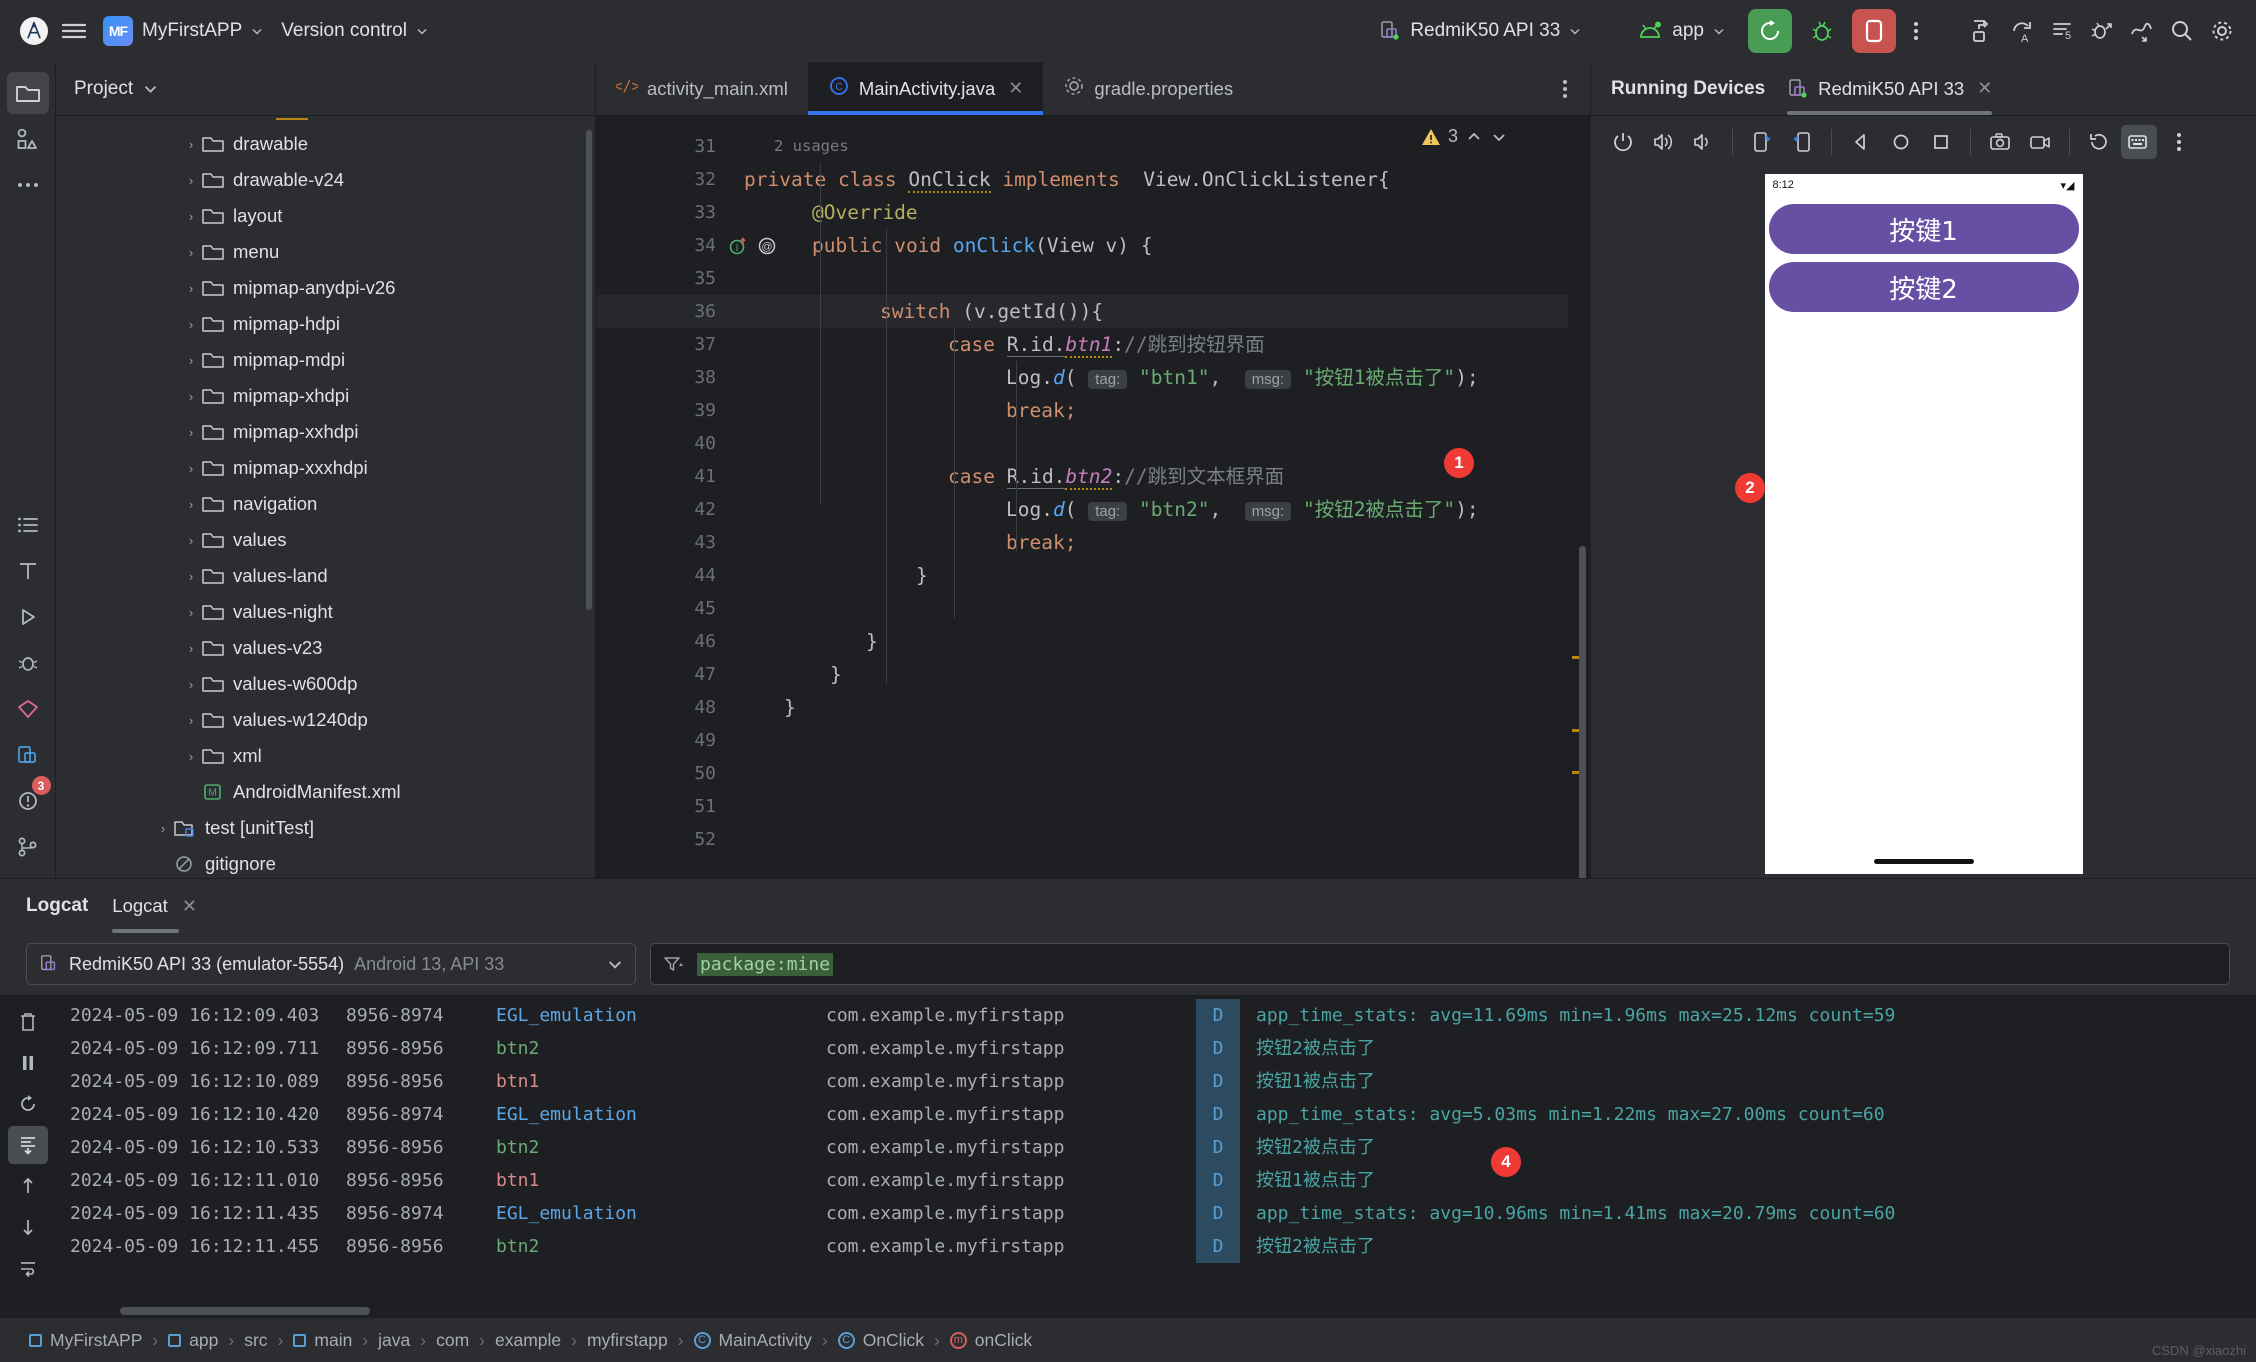 The height and width of the screenshot is (1362, 2256). Describe the element at coordinates (528, 1340) in the screenshot. I see `breadcrumb-item-example: example` at that location.